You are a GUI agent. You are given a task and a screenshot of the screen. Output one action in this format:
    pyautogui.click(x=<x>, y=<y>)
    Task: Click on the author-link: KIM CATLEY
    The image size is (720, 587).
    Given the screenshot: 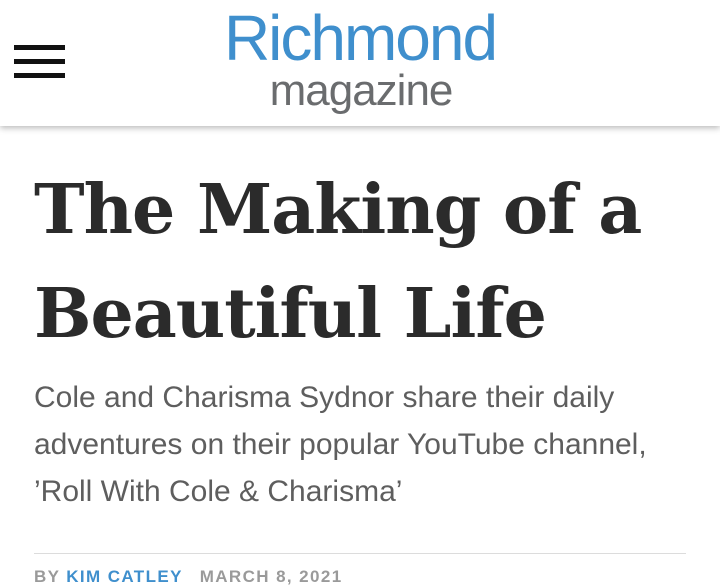 What is the action you would take?
    pyautogui.click(x=124, y=576)
    